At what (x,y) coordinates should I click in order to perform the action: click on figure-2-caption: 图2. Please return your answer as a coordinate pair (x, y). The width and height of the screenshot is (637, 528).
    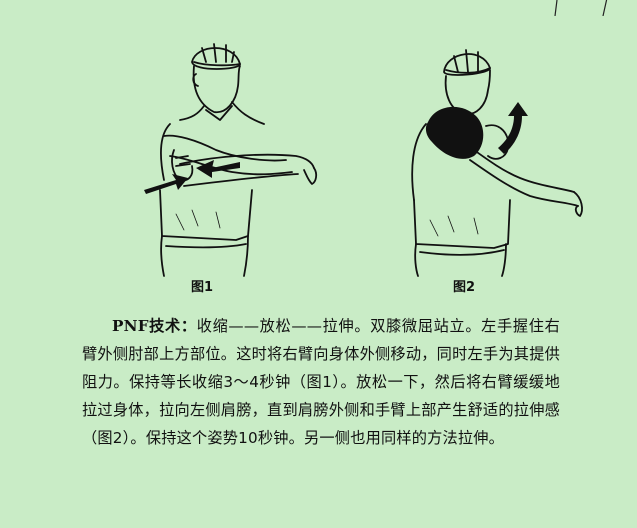
    Looking at the image, I should click on (464, 287).